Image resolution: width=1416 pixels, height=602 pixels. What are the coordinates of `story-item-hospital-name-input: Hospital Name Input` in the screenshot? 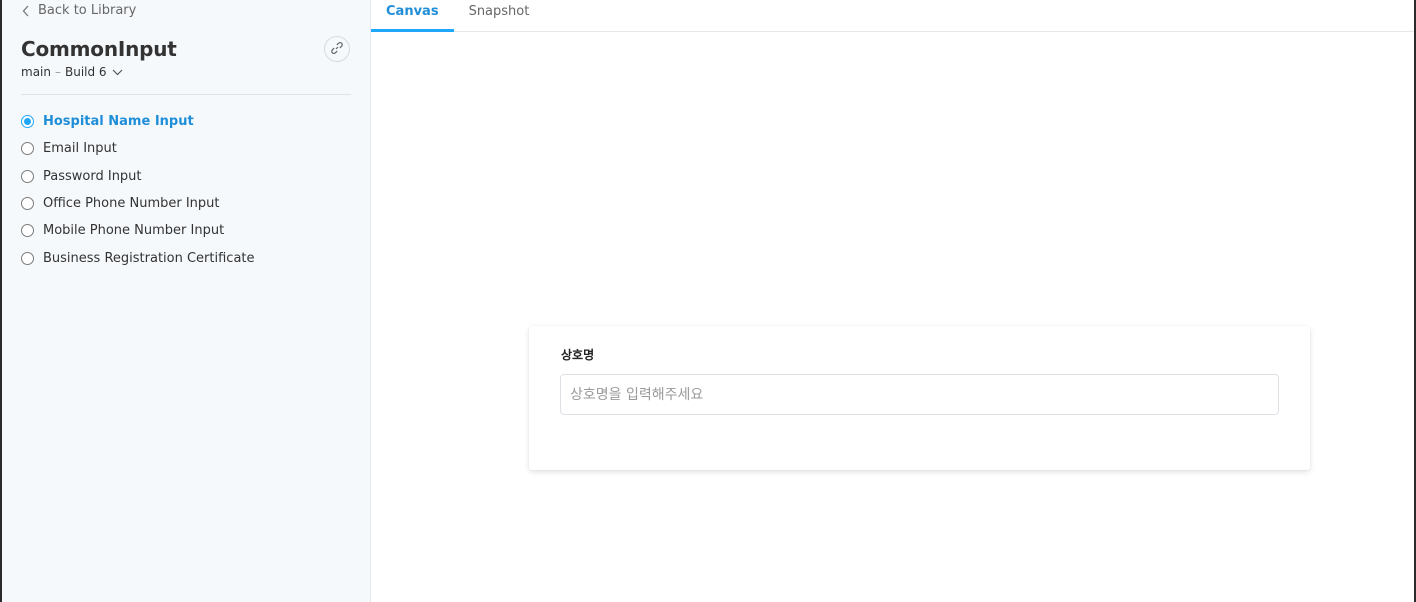 It's located at (138, 121).